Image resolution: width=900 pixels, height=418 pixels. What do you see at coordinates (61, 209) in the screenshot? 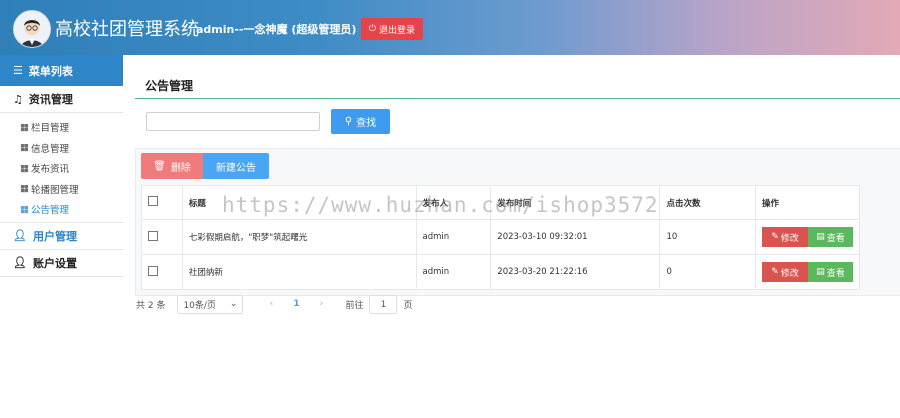
I see `sidebar-item-notice-manage: ▦ 公告管理` at bounding box center [61, 209].